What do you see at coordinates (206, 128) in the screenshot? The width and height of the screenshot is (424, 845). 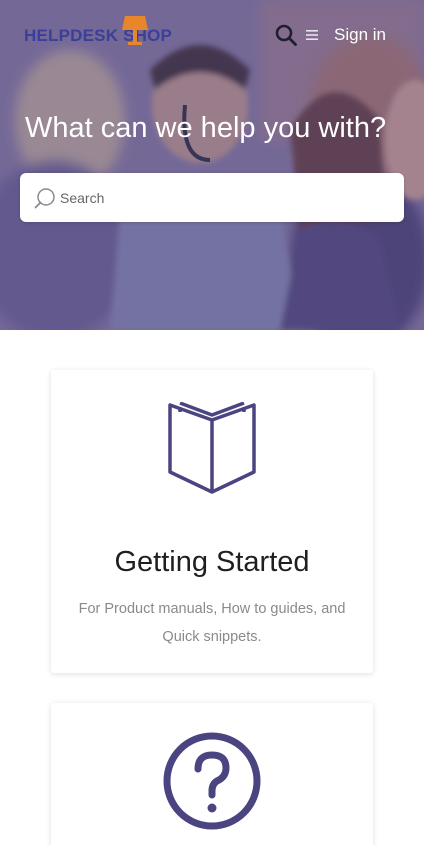 I see `hero-title: What can we help you with?` at bounding box center [206, 128].